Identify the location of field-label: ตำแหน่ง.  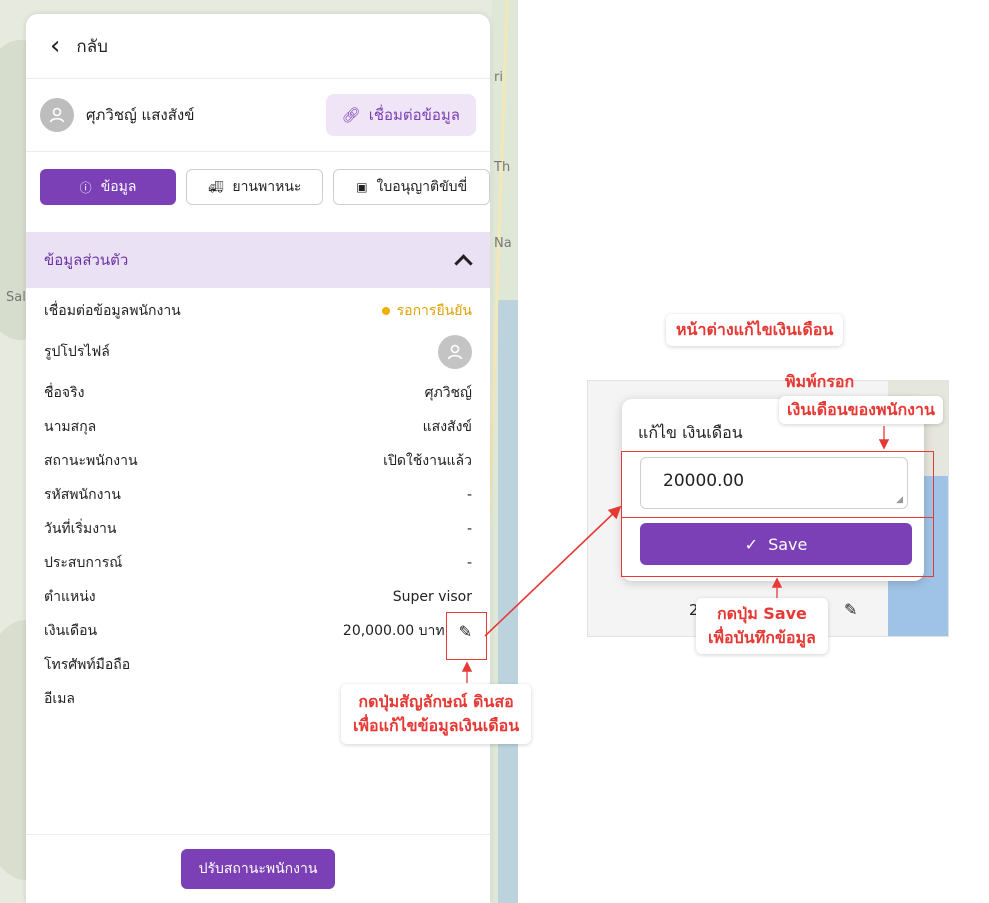
(70, 597).